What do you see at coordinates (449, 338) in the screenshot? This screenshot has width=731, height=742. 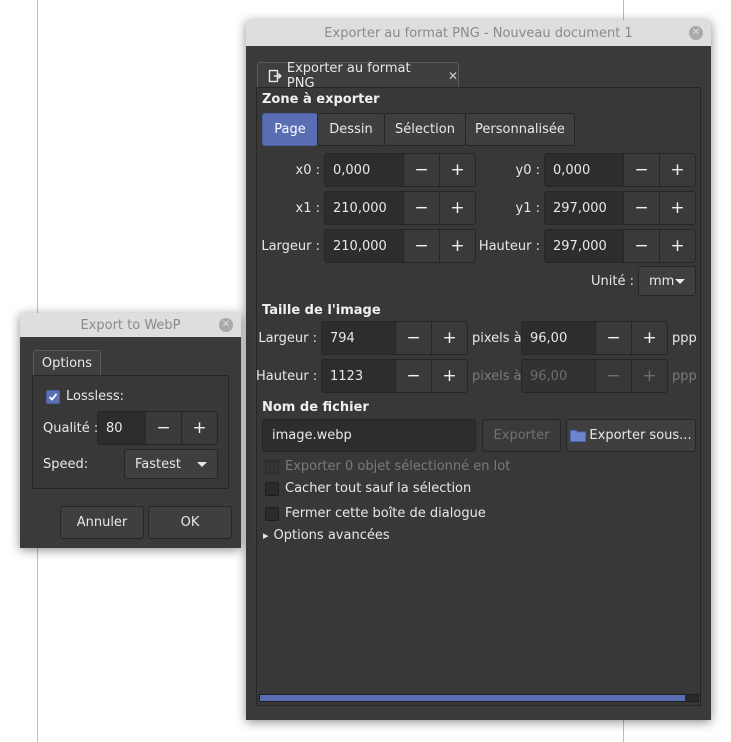 I see `image-width-plus-icon: +` at bounding box center [449, 338].